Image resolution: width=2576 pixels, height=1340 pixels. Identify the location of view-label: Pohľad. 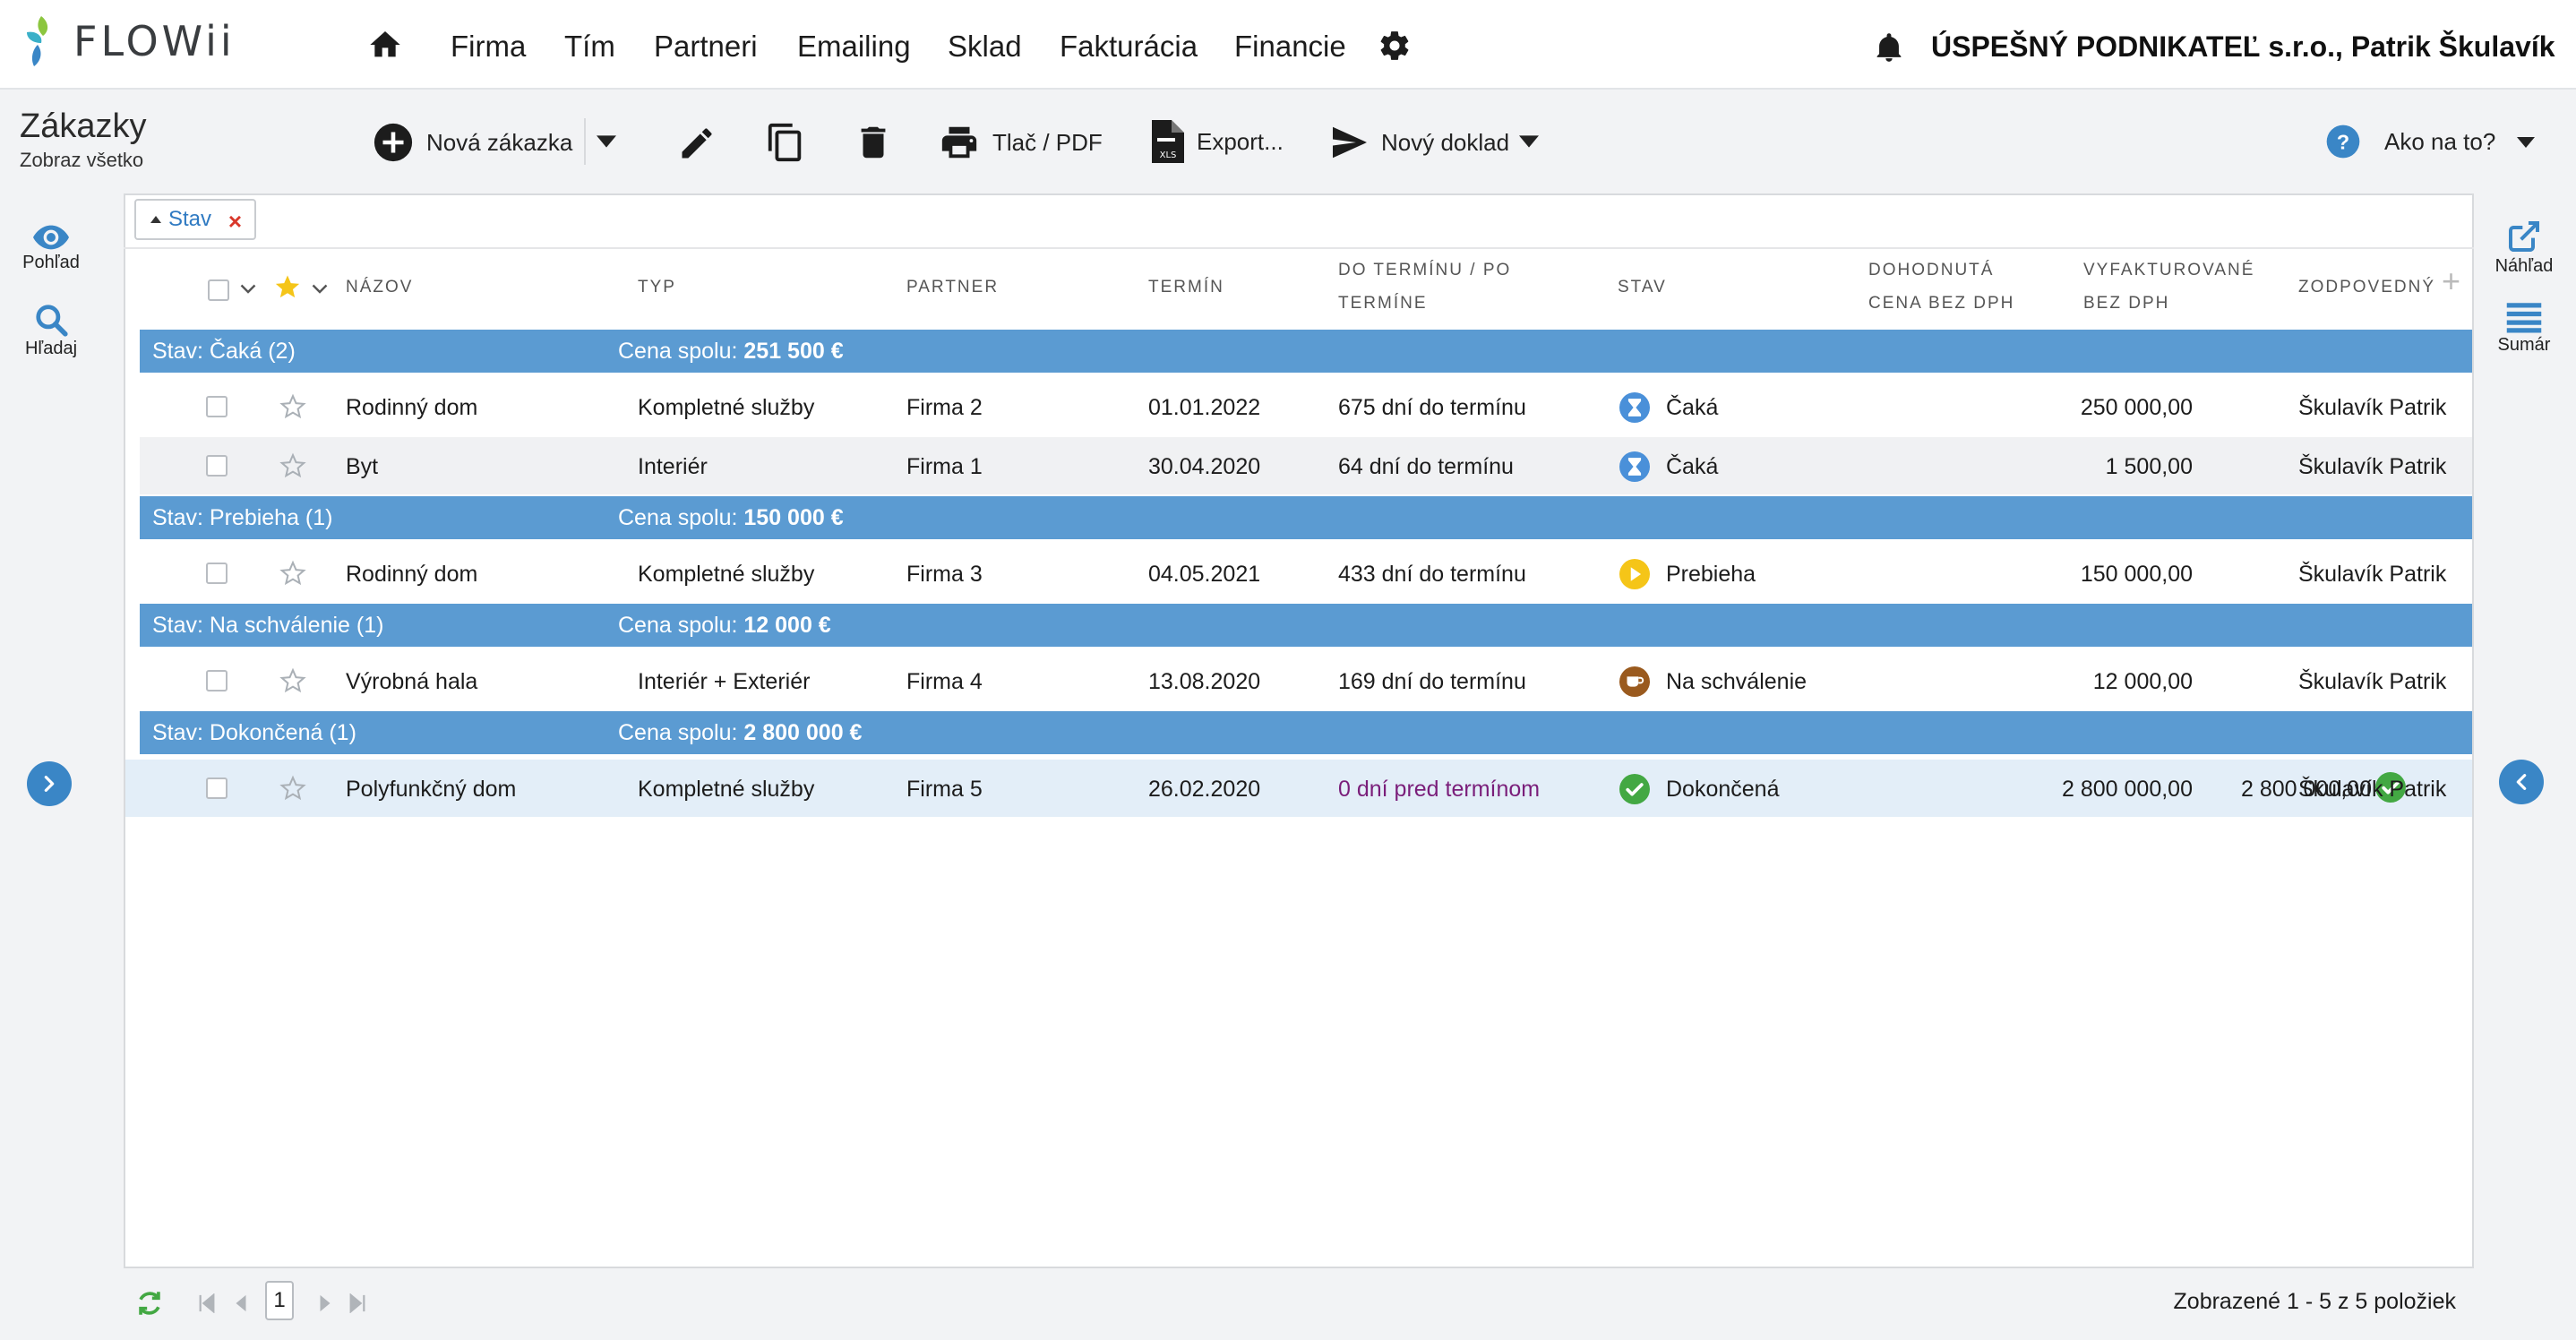
(51, 262).